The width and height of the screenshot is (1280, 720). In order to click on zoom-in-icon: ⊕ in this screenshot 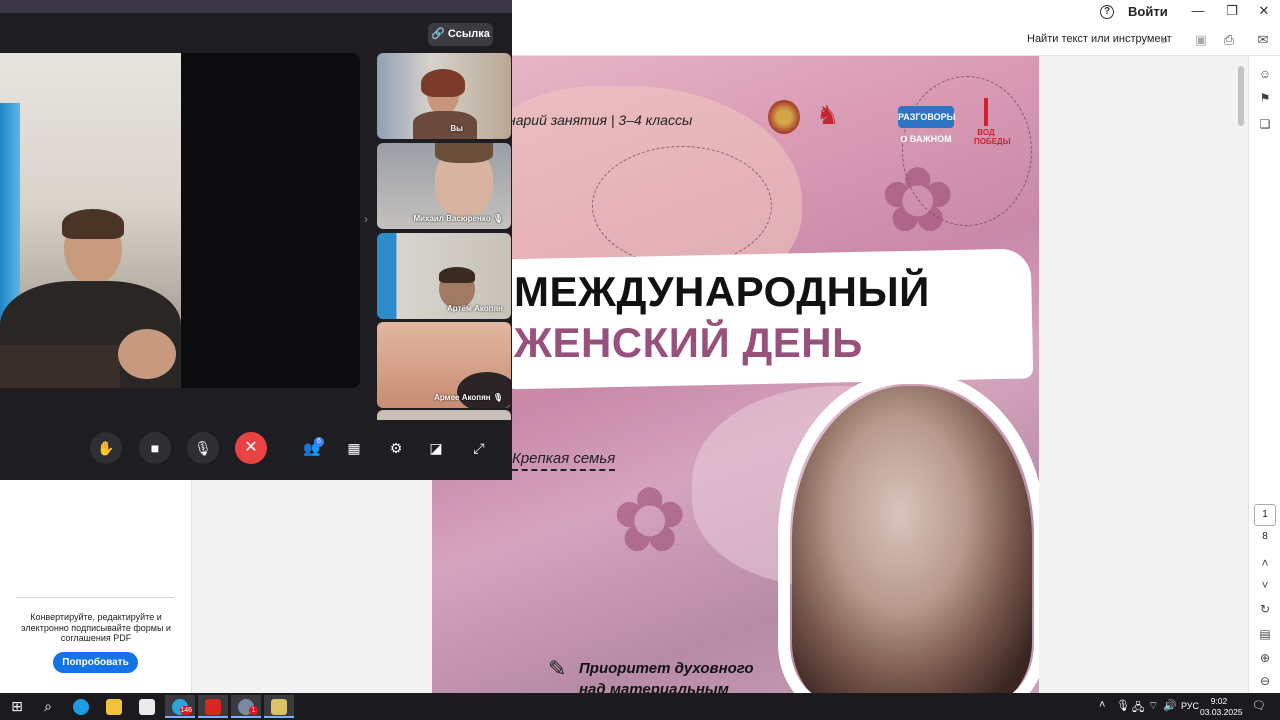, I will do `click(1265, 658)`.